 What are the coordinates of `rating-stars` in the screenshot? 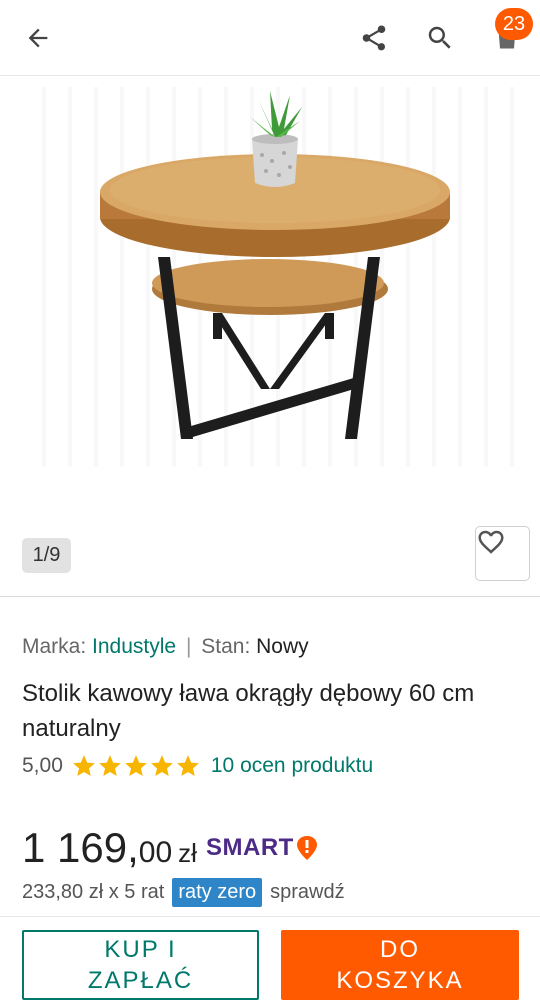 It's located at (136, 766).